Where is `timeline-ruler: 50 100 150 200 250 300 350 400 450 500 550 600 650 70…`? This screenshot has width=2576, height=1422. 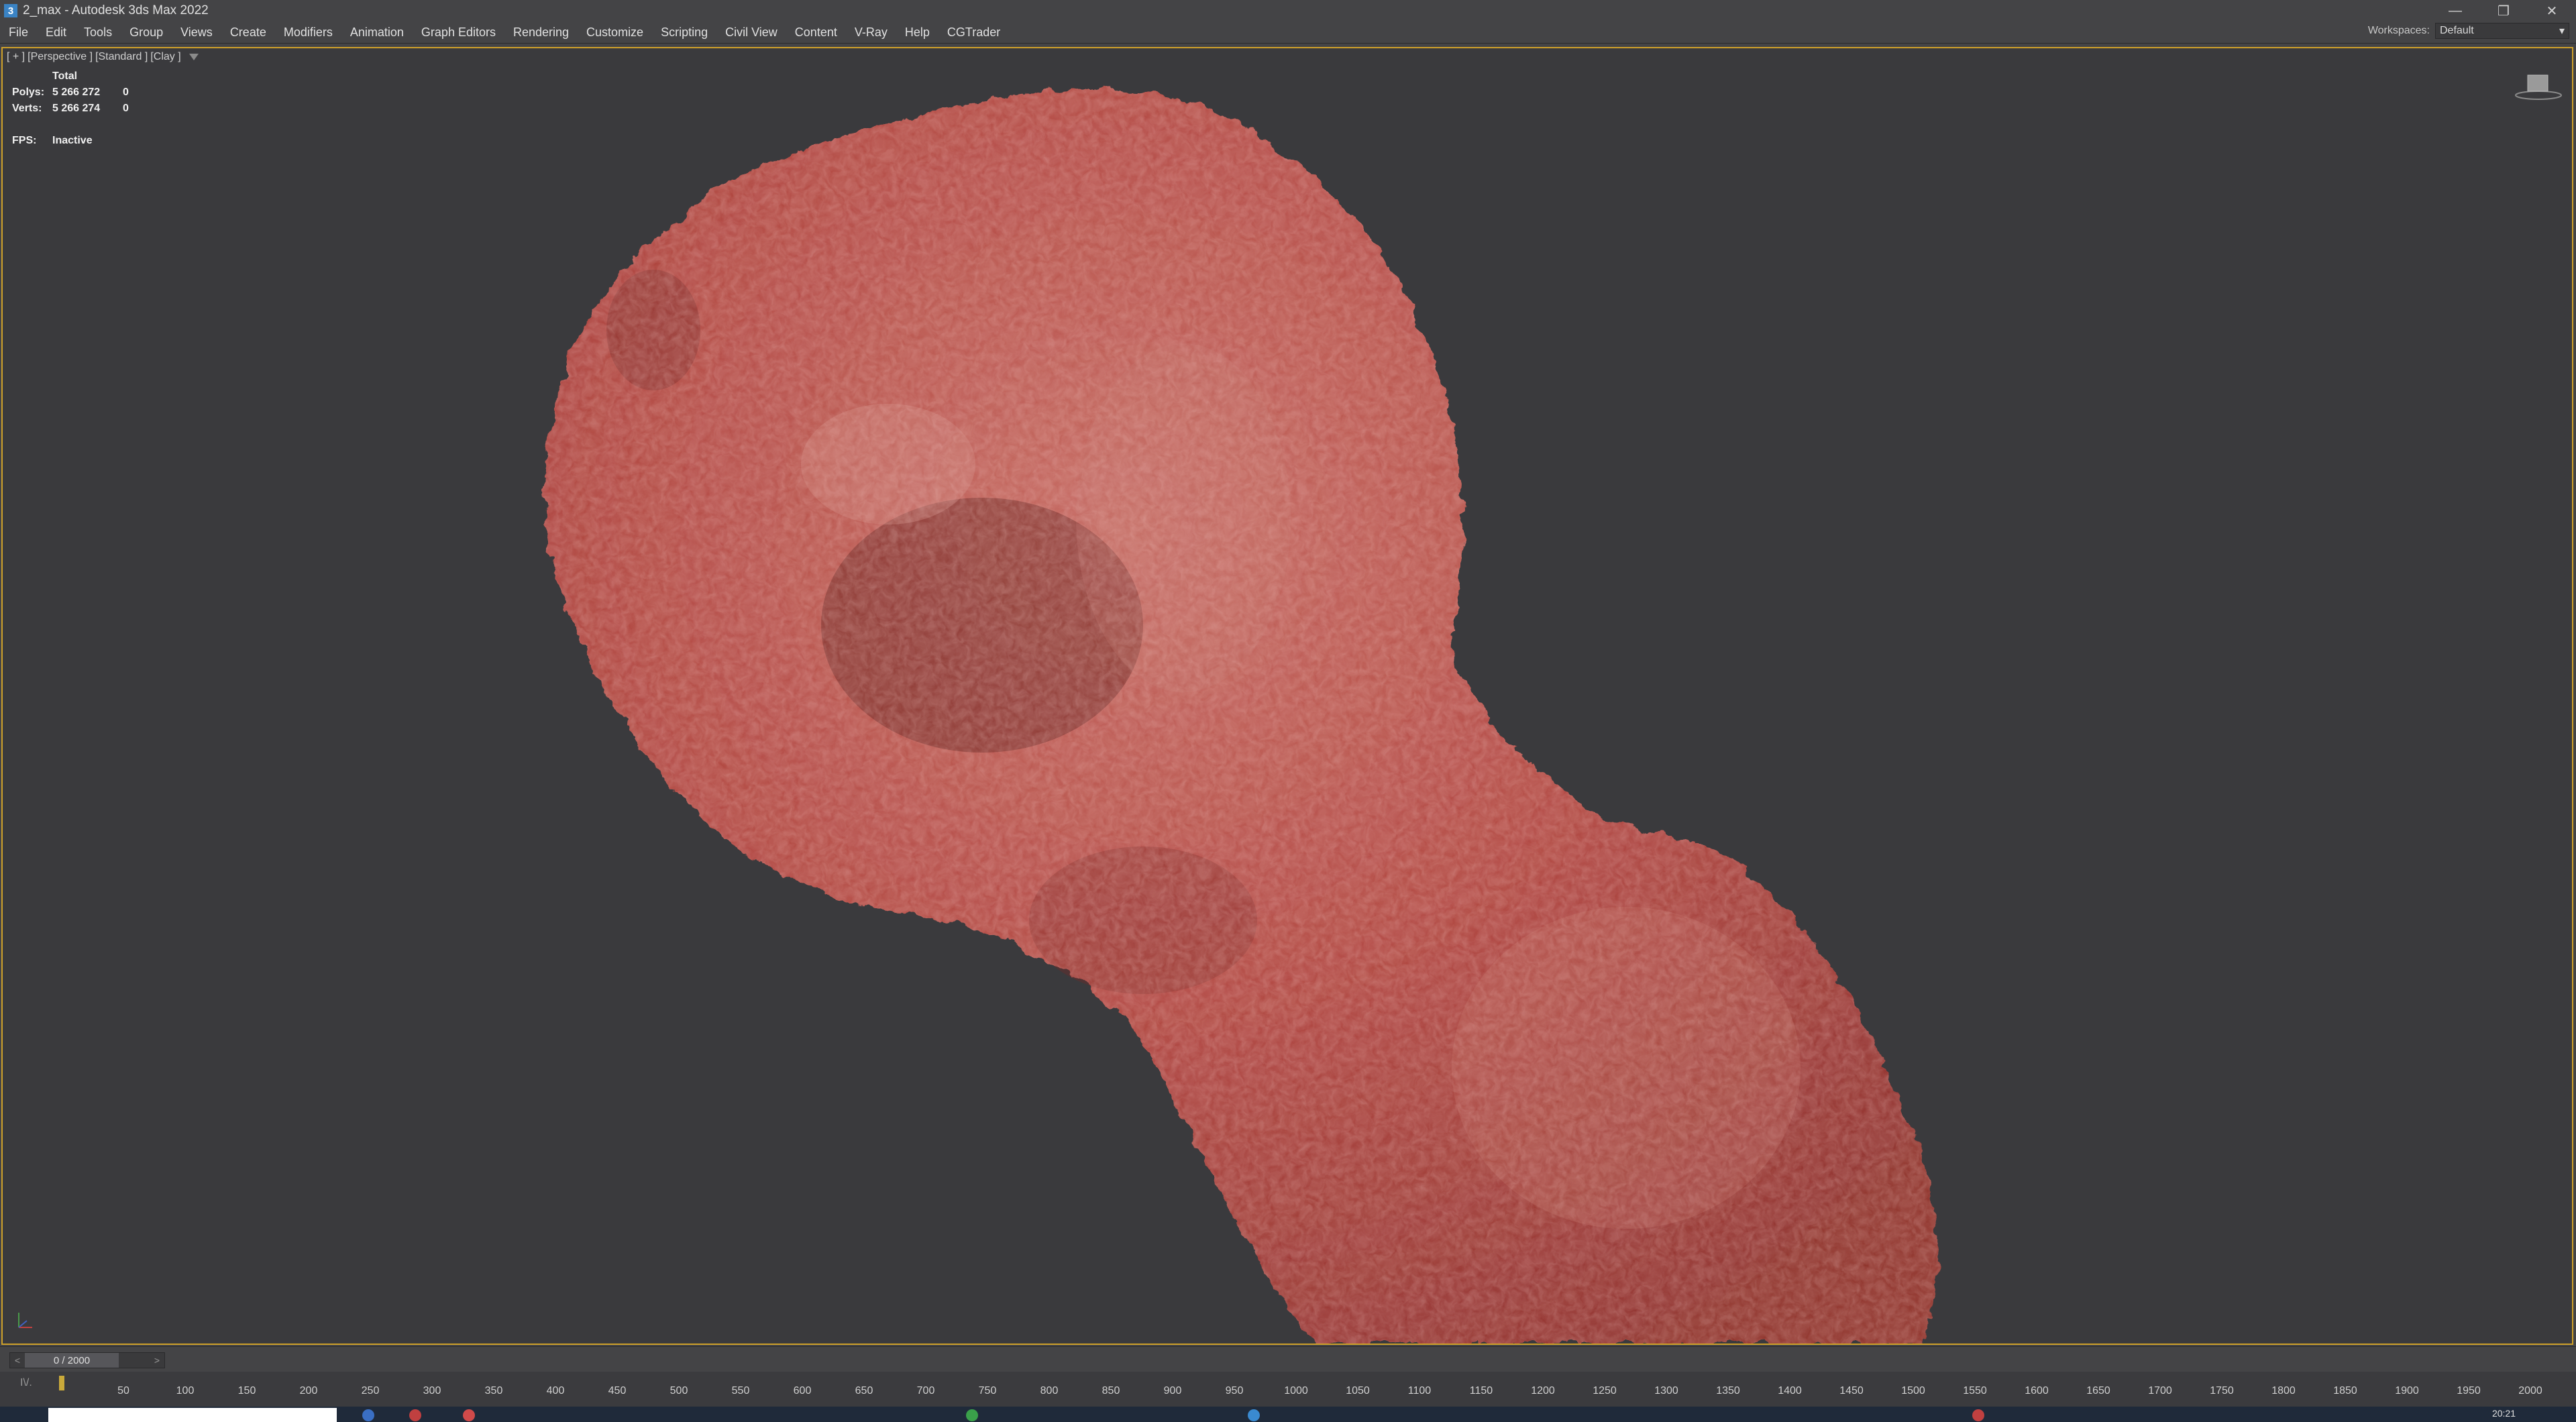
timeline-ruler: 50 100 150 200 250 300 350 400 450 500 550 600 650 70… is located at coordinates (1302, 1389).